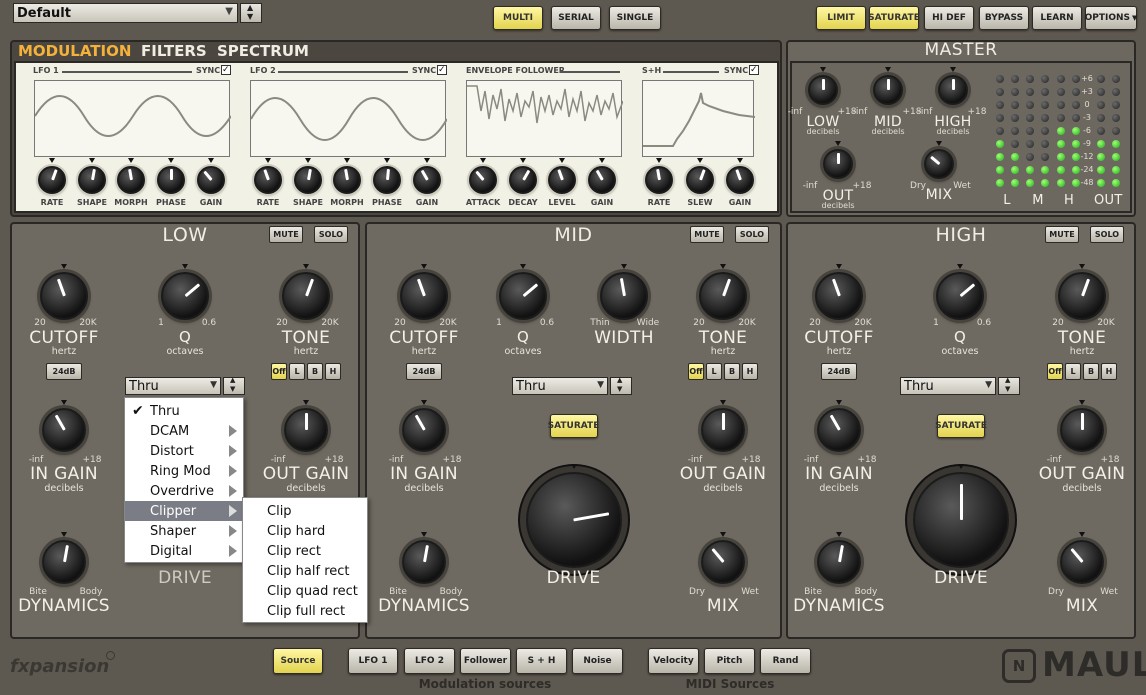 This screenshot has width=1146, height=695. What do you see at coordinates (723, 296) in the screenshot?
I see `mid-tone-knob` at bounding box center [723, 296].